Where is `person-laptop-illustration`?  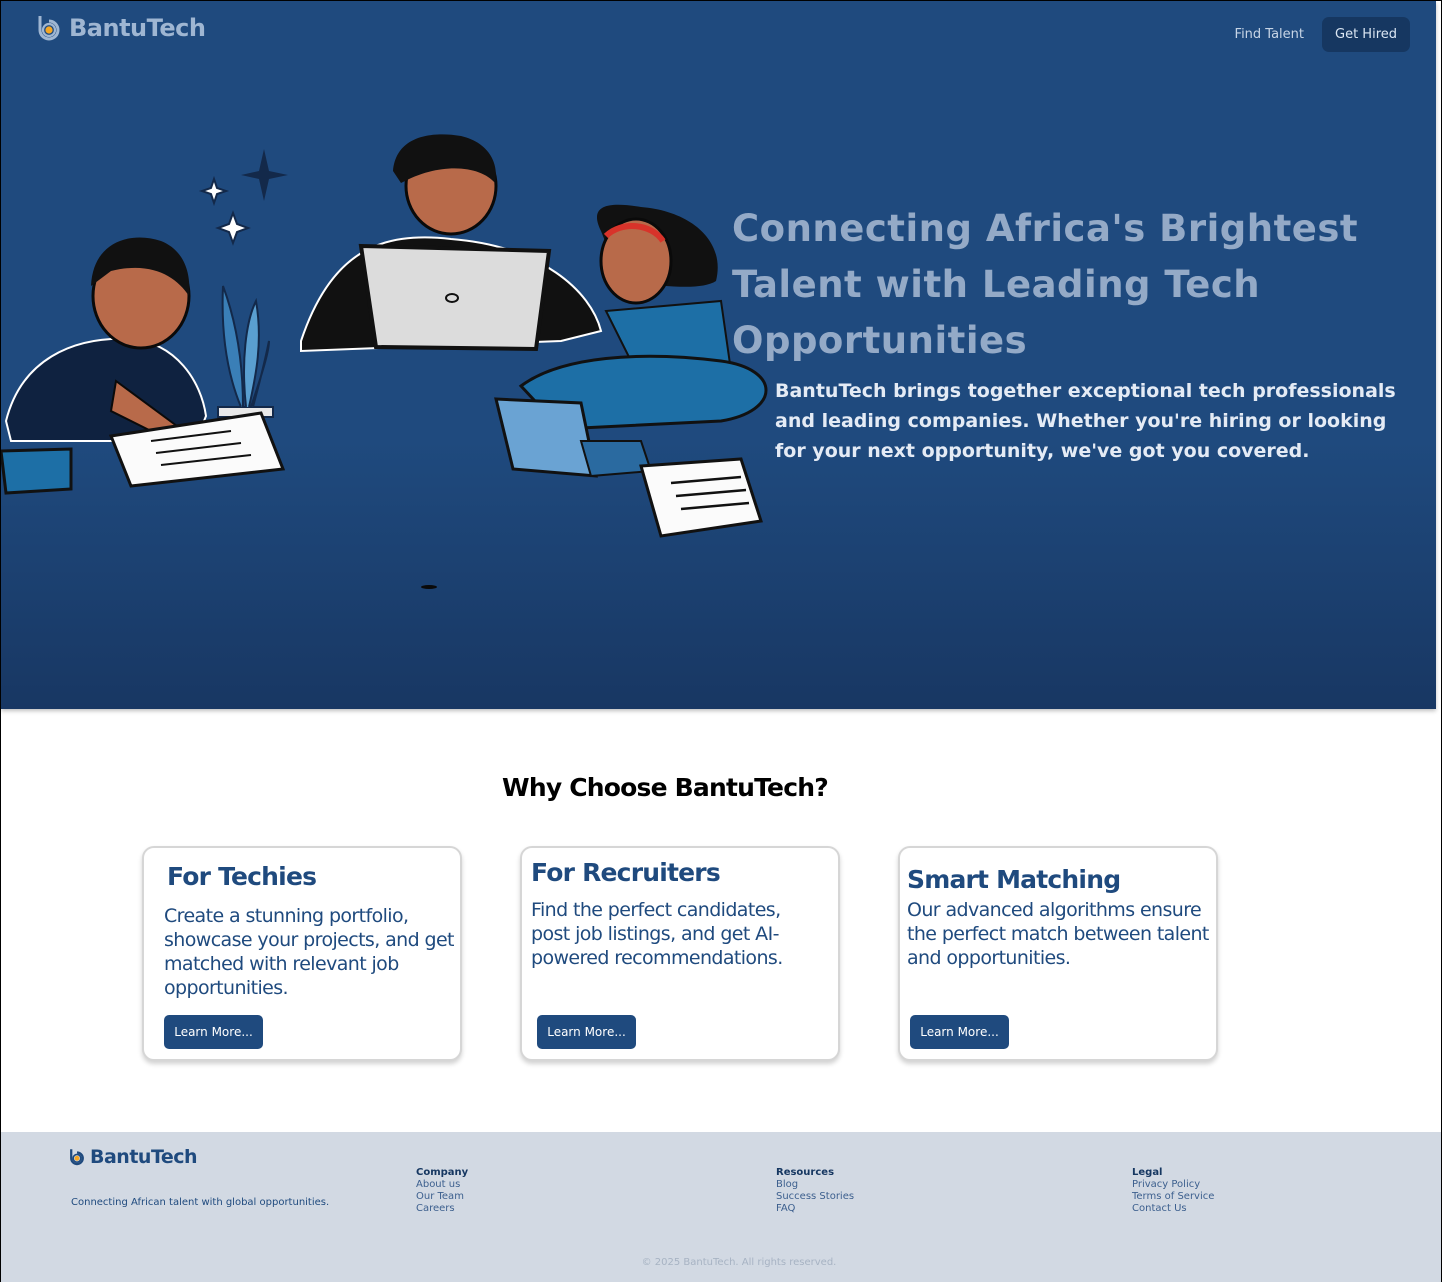 person-laptop-illustration is located at coordinates (451, 243).